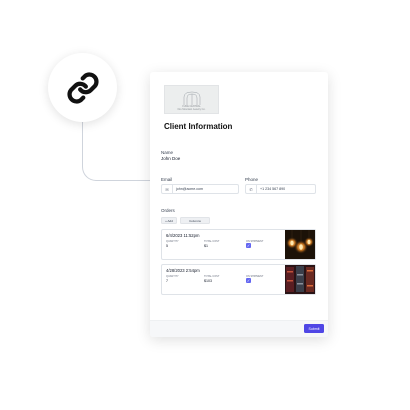 The width and height of the screenshot is (410, 410). What do you see at coordinates (239, 328) in the screenshot?
I see `form-footer: Submit` at bounding box center [239, 328].